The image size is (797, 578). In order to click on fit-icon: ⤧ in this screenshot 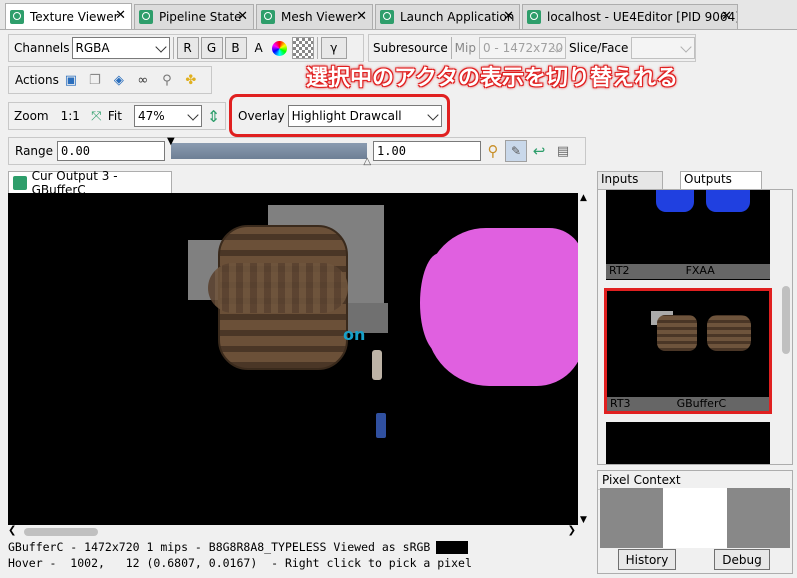, I will do `click(96, 116)`.